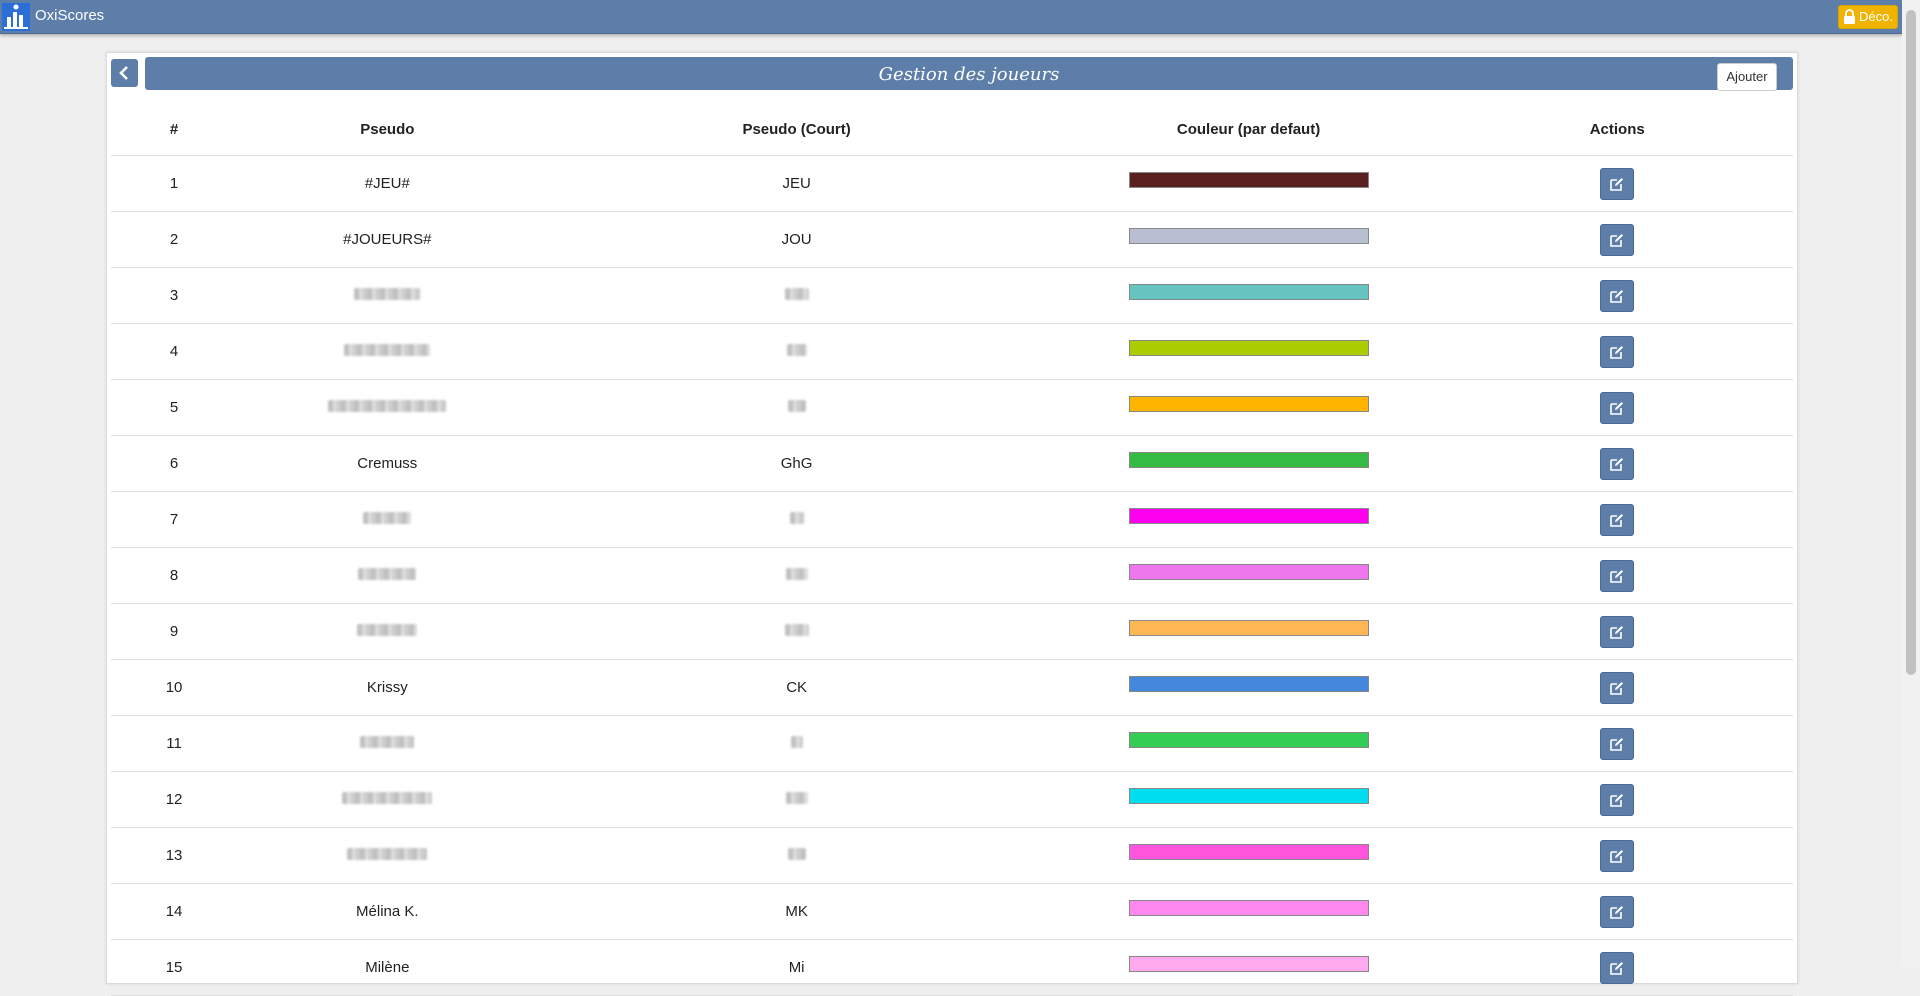 The image size is (1920, 996). What do you see at coordinates (1868, 17) in the screenshot?
I see `logout-button: Déco.` at bounding box center [1868, 17].